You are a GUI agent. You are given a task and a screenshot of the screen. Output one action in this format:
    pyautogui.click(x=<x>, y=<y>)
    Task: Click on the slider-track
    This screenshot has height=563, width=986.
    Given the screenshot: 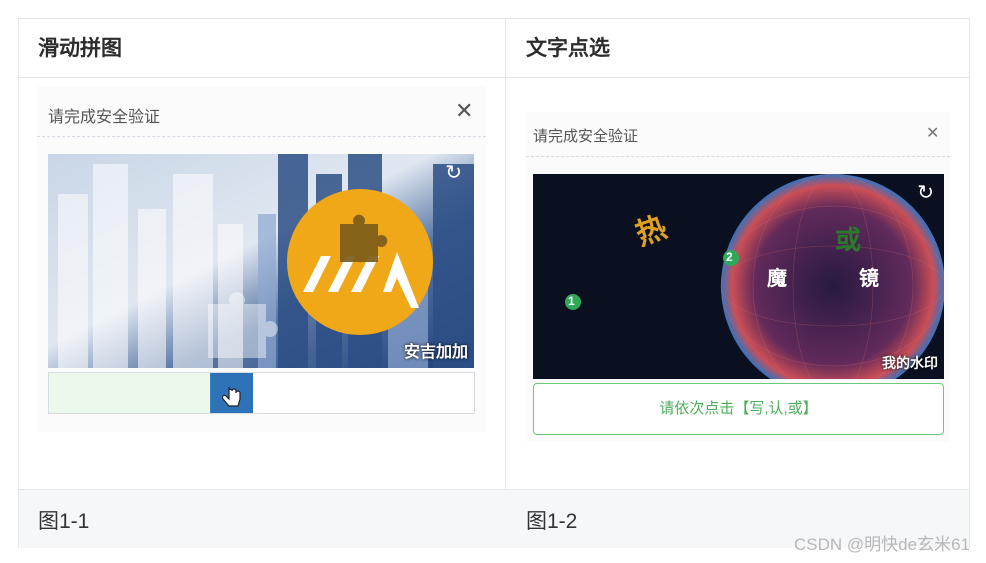 What is the action you would take?
    pyautogui.click(x=261, y=393)
    